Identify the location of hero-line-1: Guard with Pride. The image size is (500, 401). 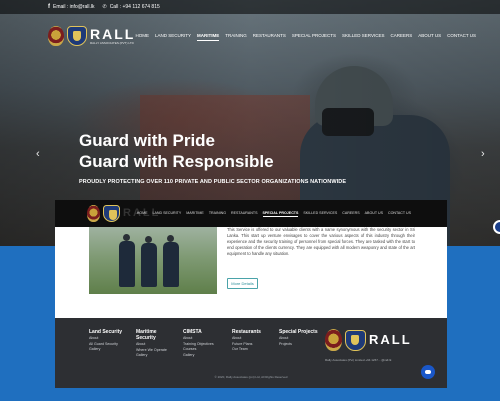
(147, 140).